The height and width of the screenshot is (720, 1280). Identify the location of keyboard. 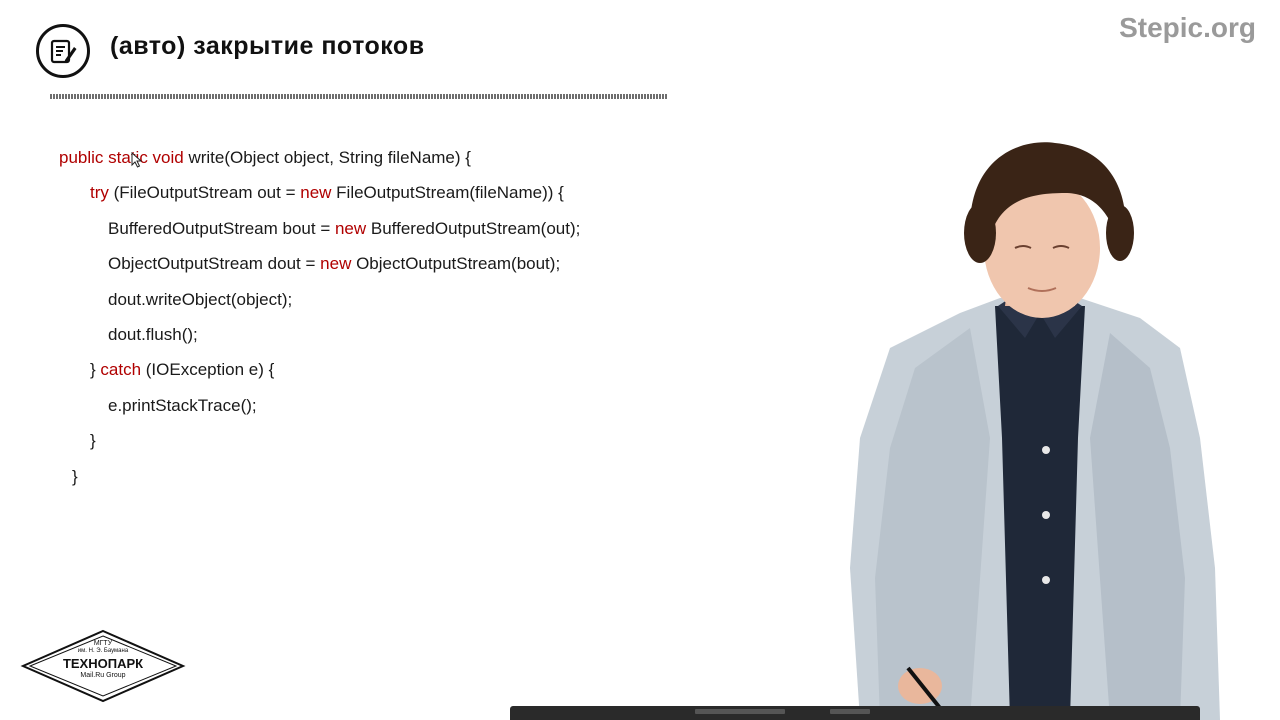
(855, 713).